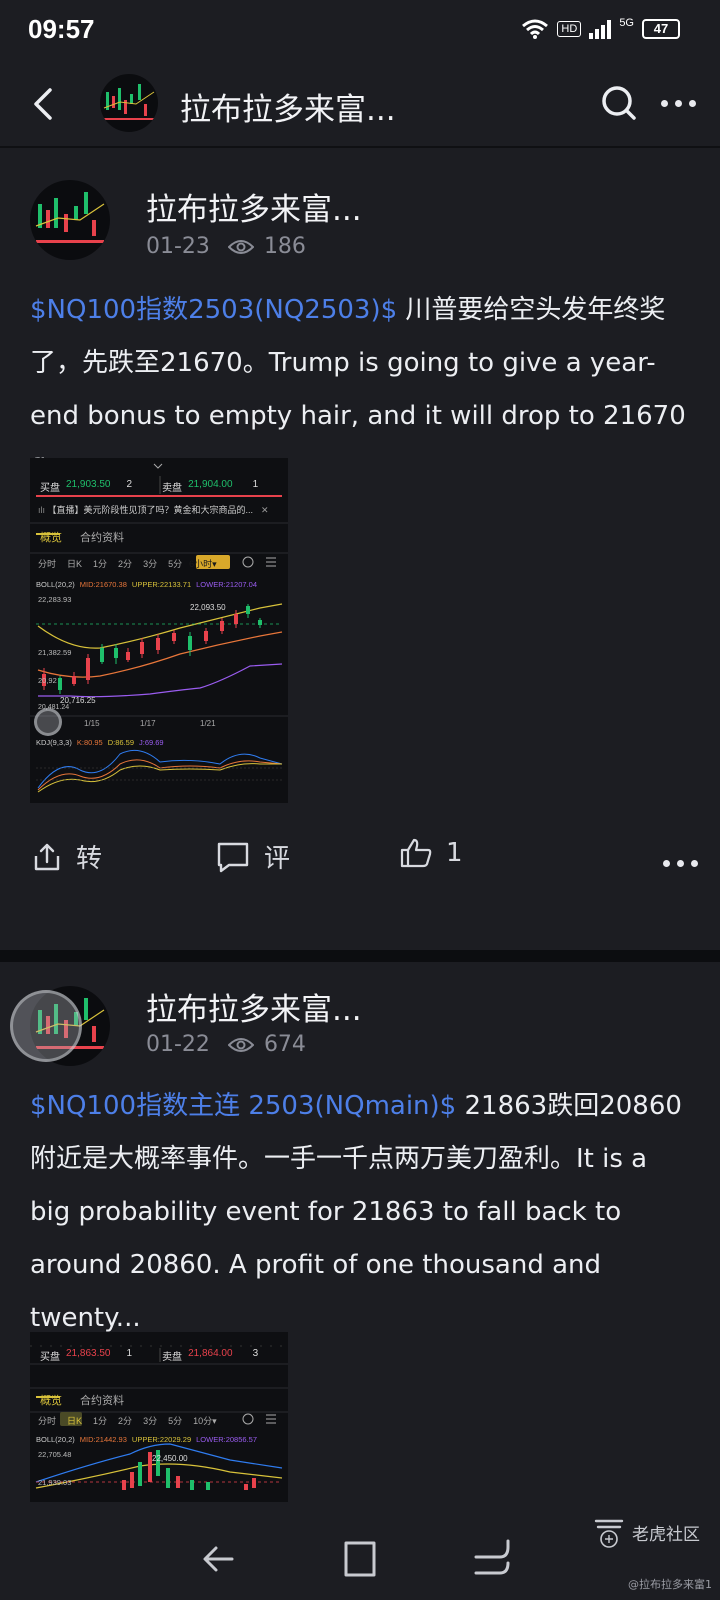  Describe the element at coordinates (535, 29) in the screenshot. I see `wifi-icon` at that location.